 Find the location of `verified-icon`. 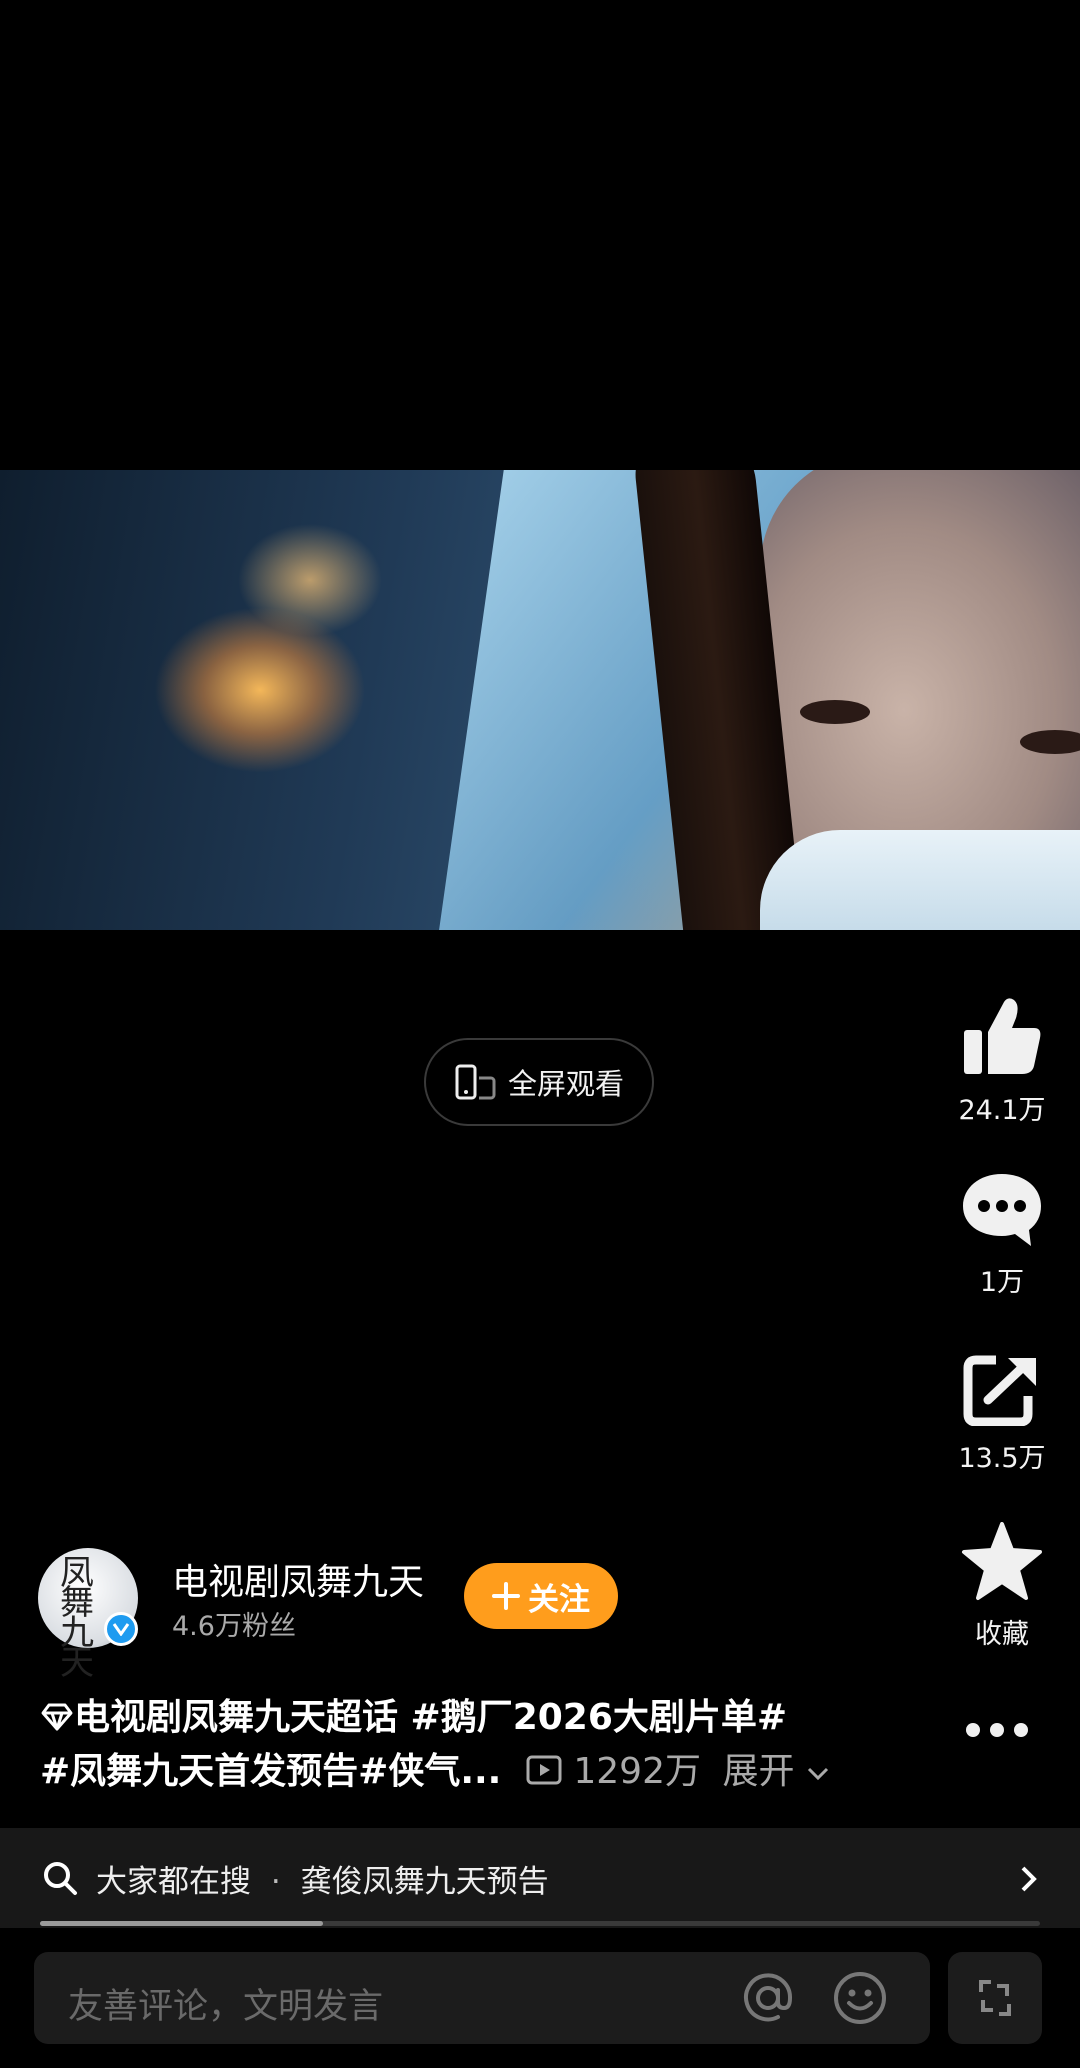

verified-icon is located at coordinates (121, 1629).